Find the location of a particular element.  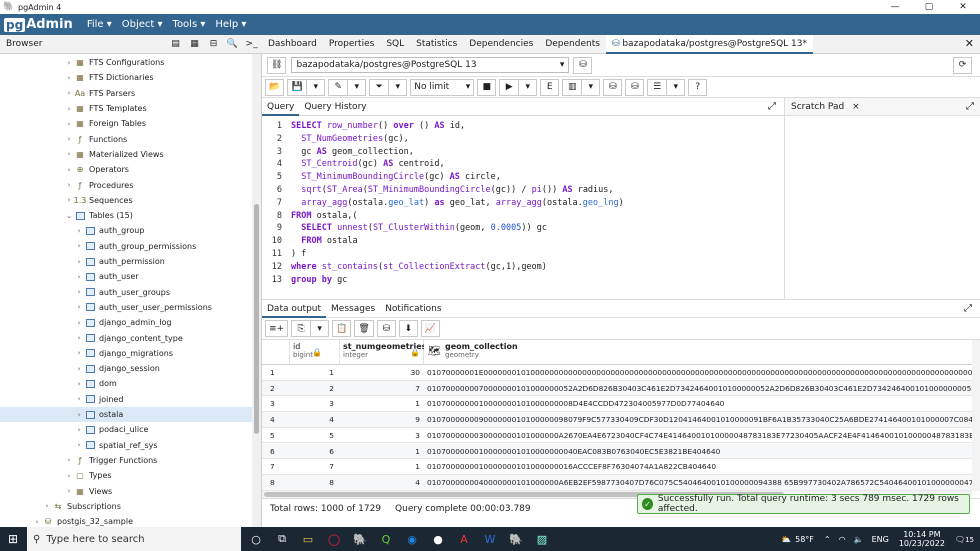

tree-item: › auth_group_permissions is located at coordinates (126, 246).